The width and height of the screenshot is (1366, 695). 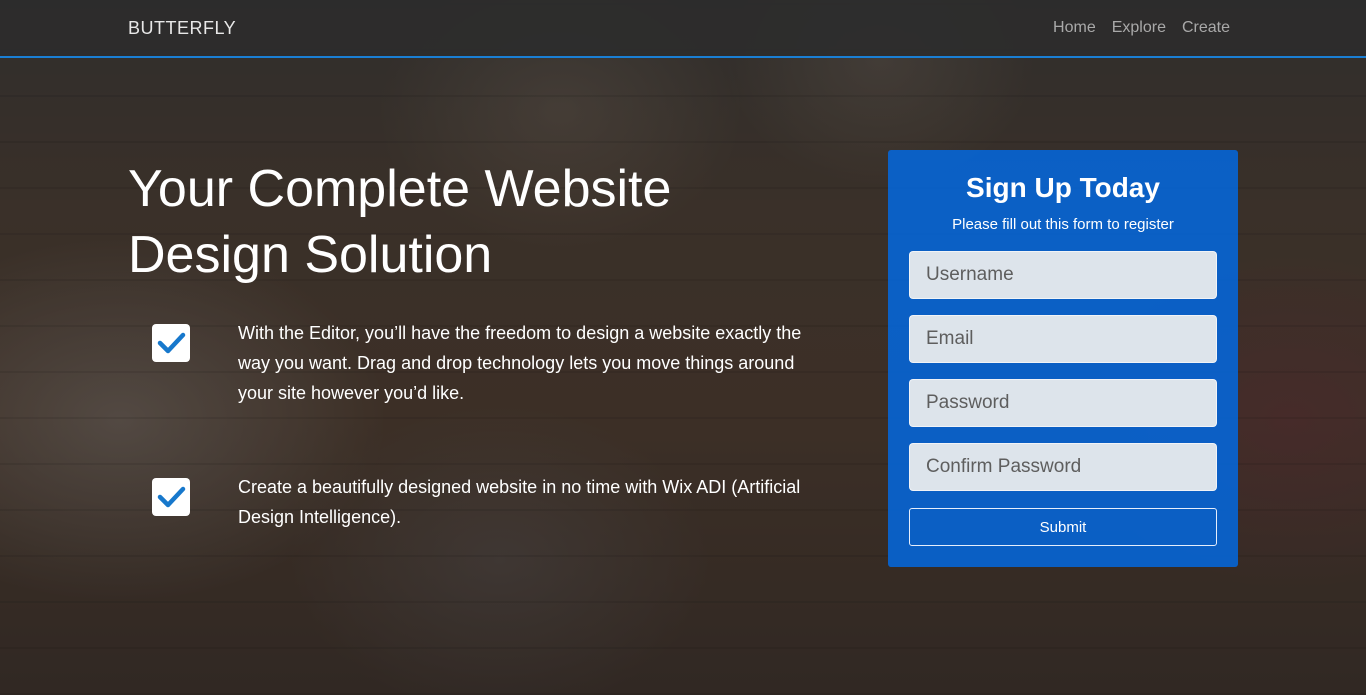 I want to click on hero-title-line2: Design Solution, so click(x=310, y=255).